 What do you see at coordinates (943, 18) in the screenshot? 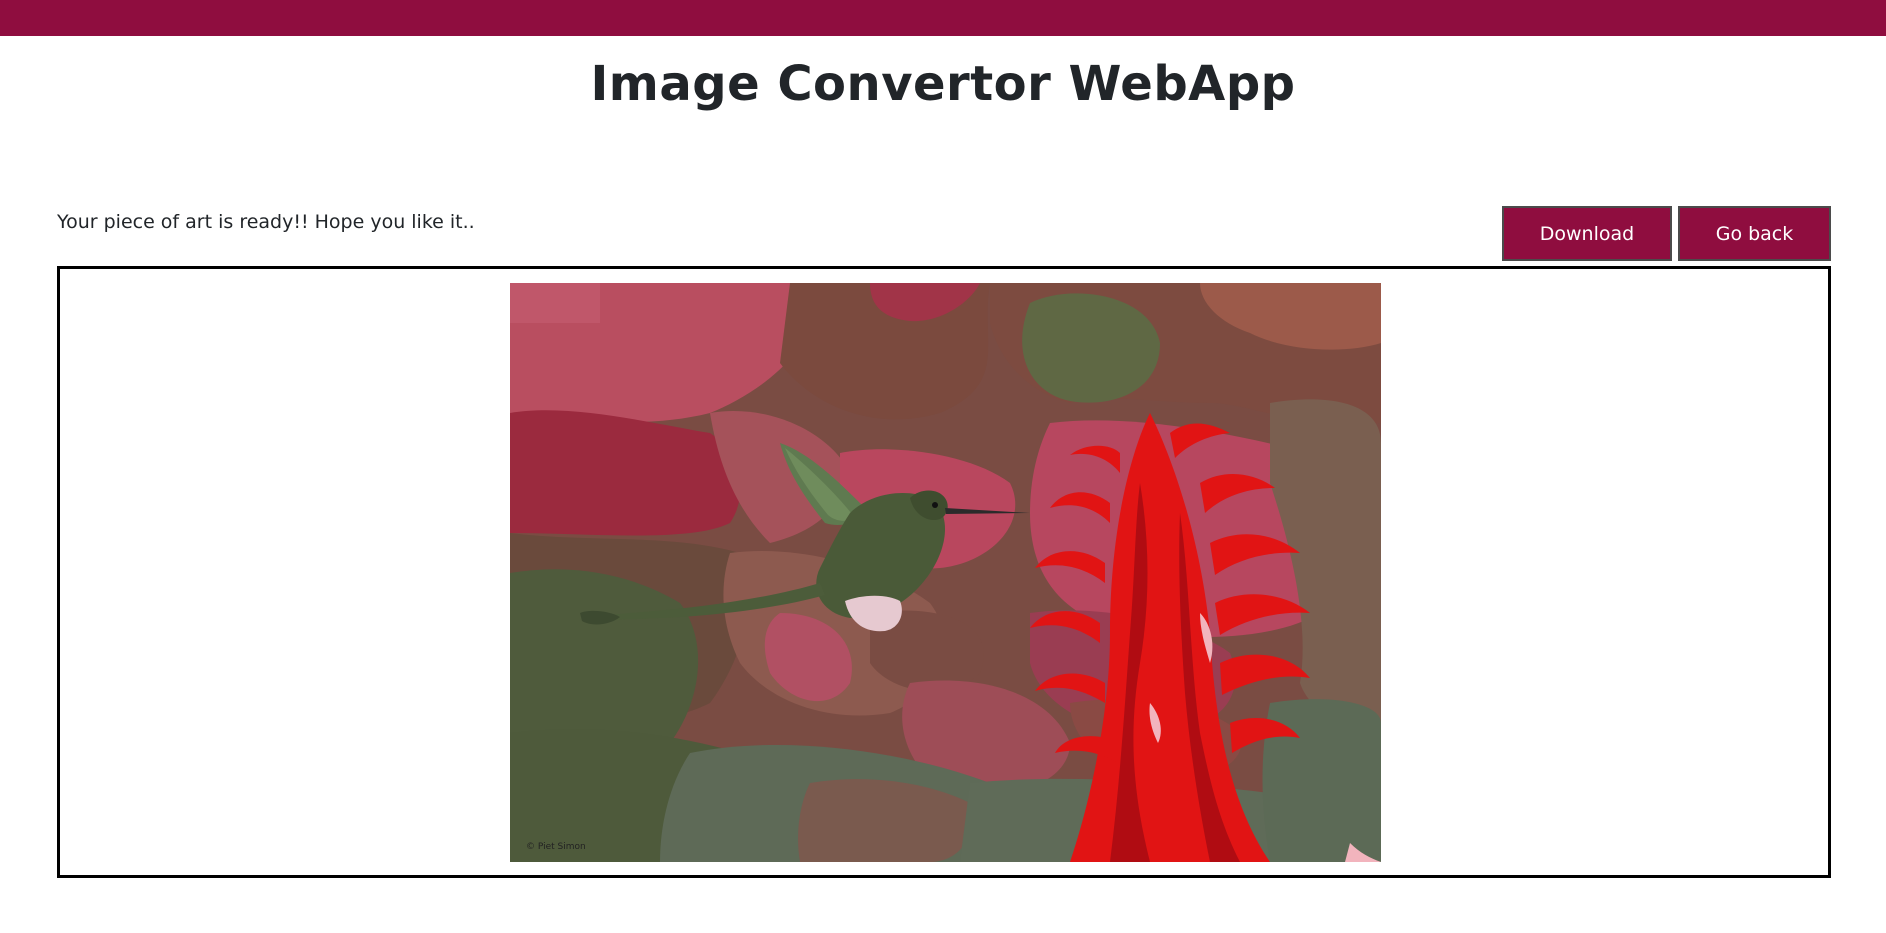
I see `top-accent-bar` at bounding box center [943, 18].